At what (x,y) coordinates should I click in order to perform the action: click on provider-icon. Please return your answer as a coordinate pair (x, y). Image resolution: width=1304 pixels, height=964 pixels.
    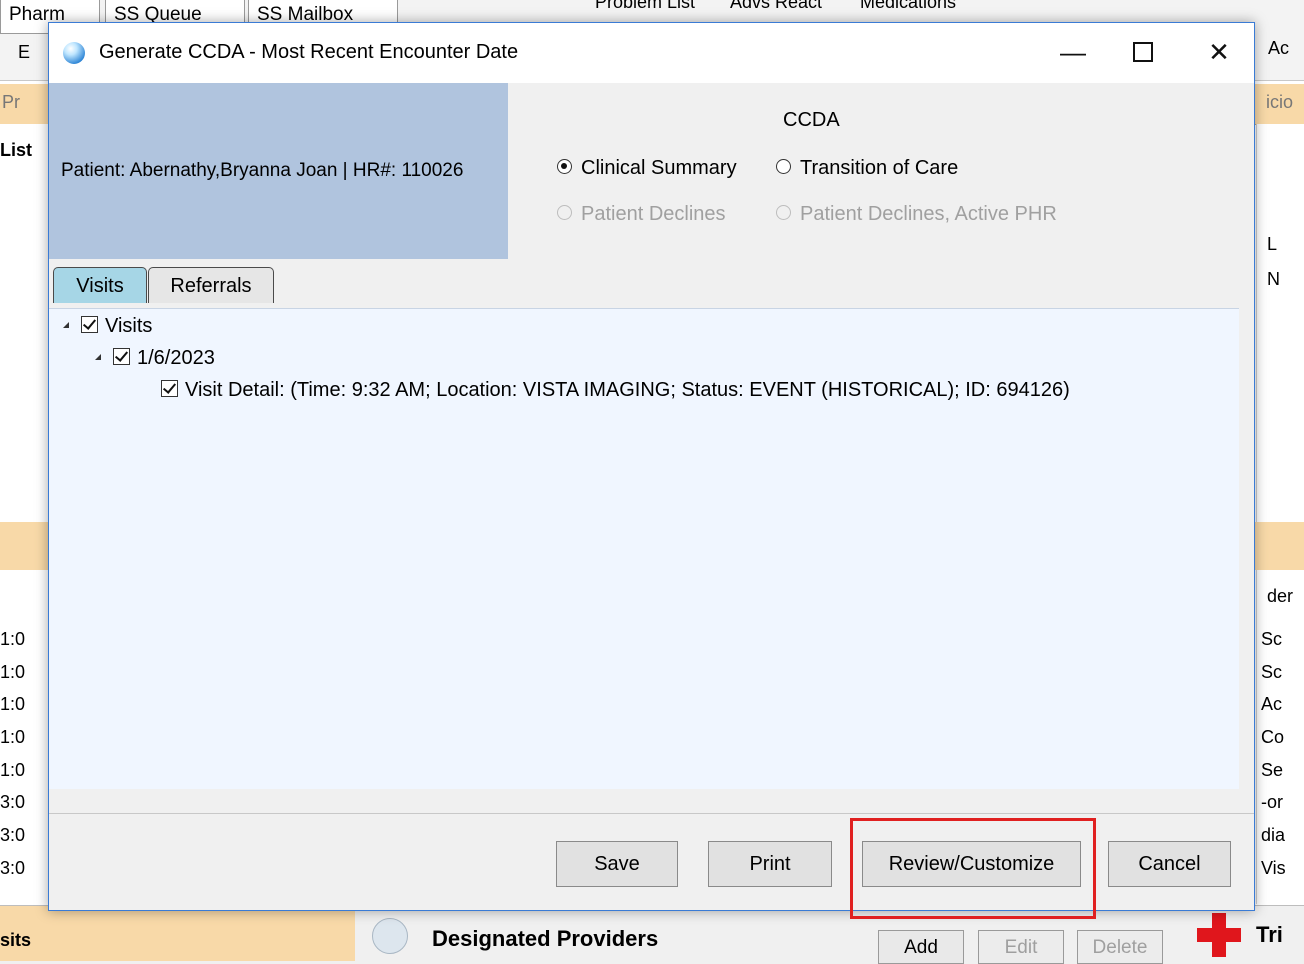
    Looking at the image, I should click on (390, 936).